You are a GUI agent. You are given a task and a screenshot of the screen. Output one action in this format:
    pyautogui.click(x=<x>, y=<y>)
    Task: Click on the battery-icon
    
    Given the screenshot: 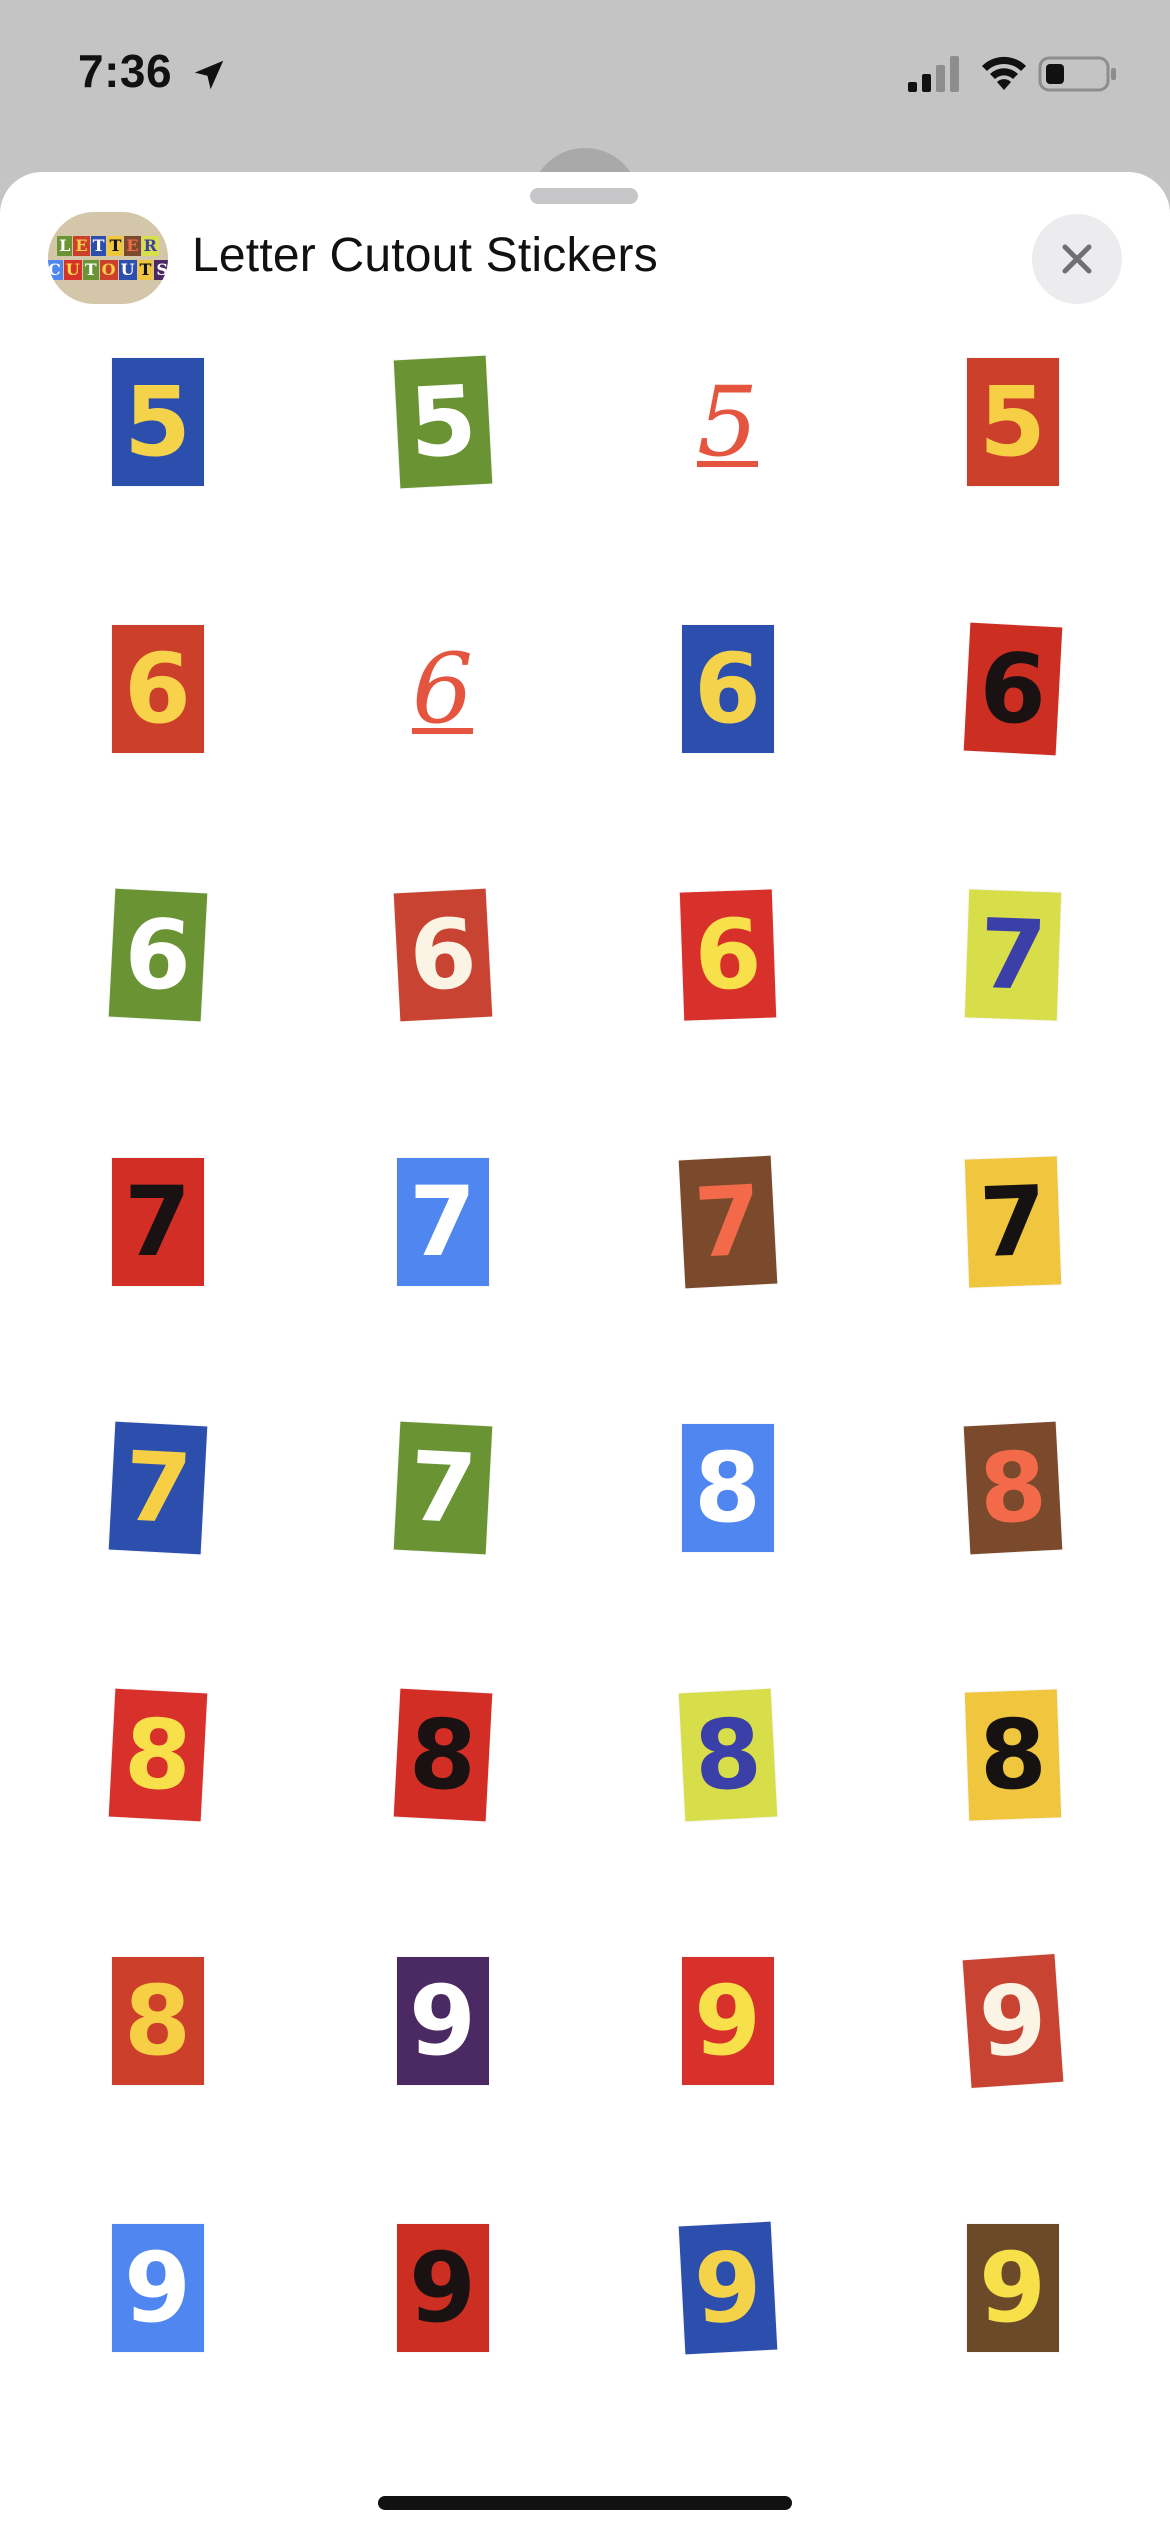 What is the action you would take?
    pyautogui.click(x=1077, y=74)
    